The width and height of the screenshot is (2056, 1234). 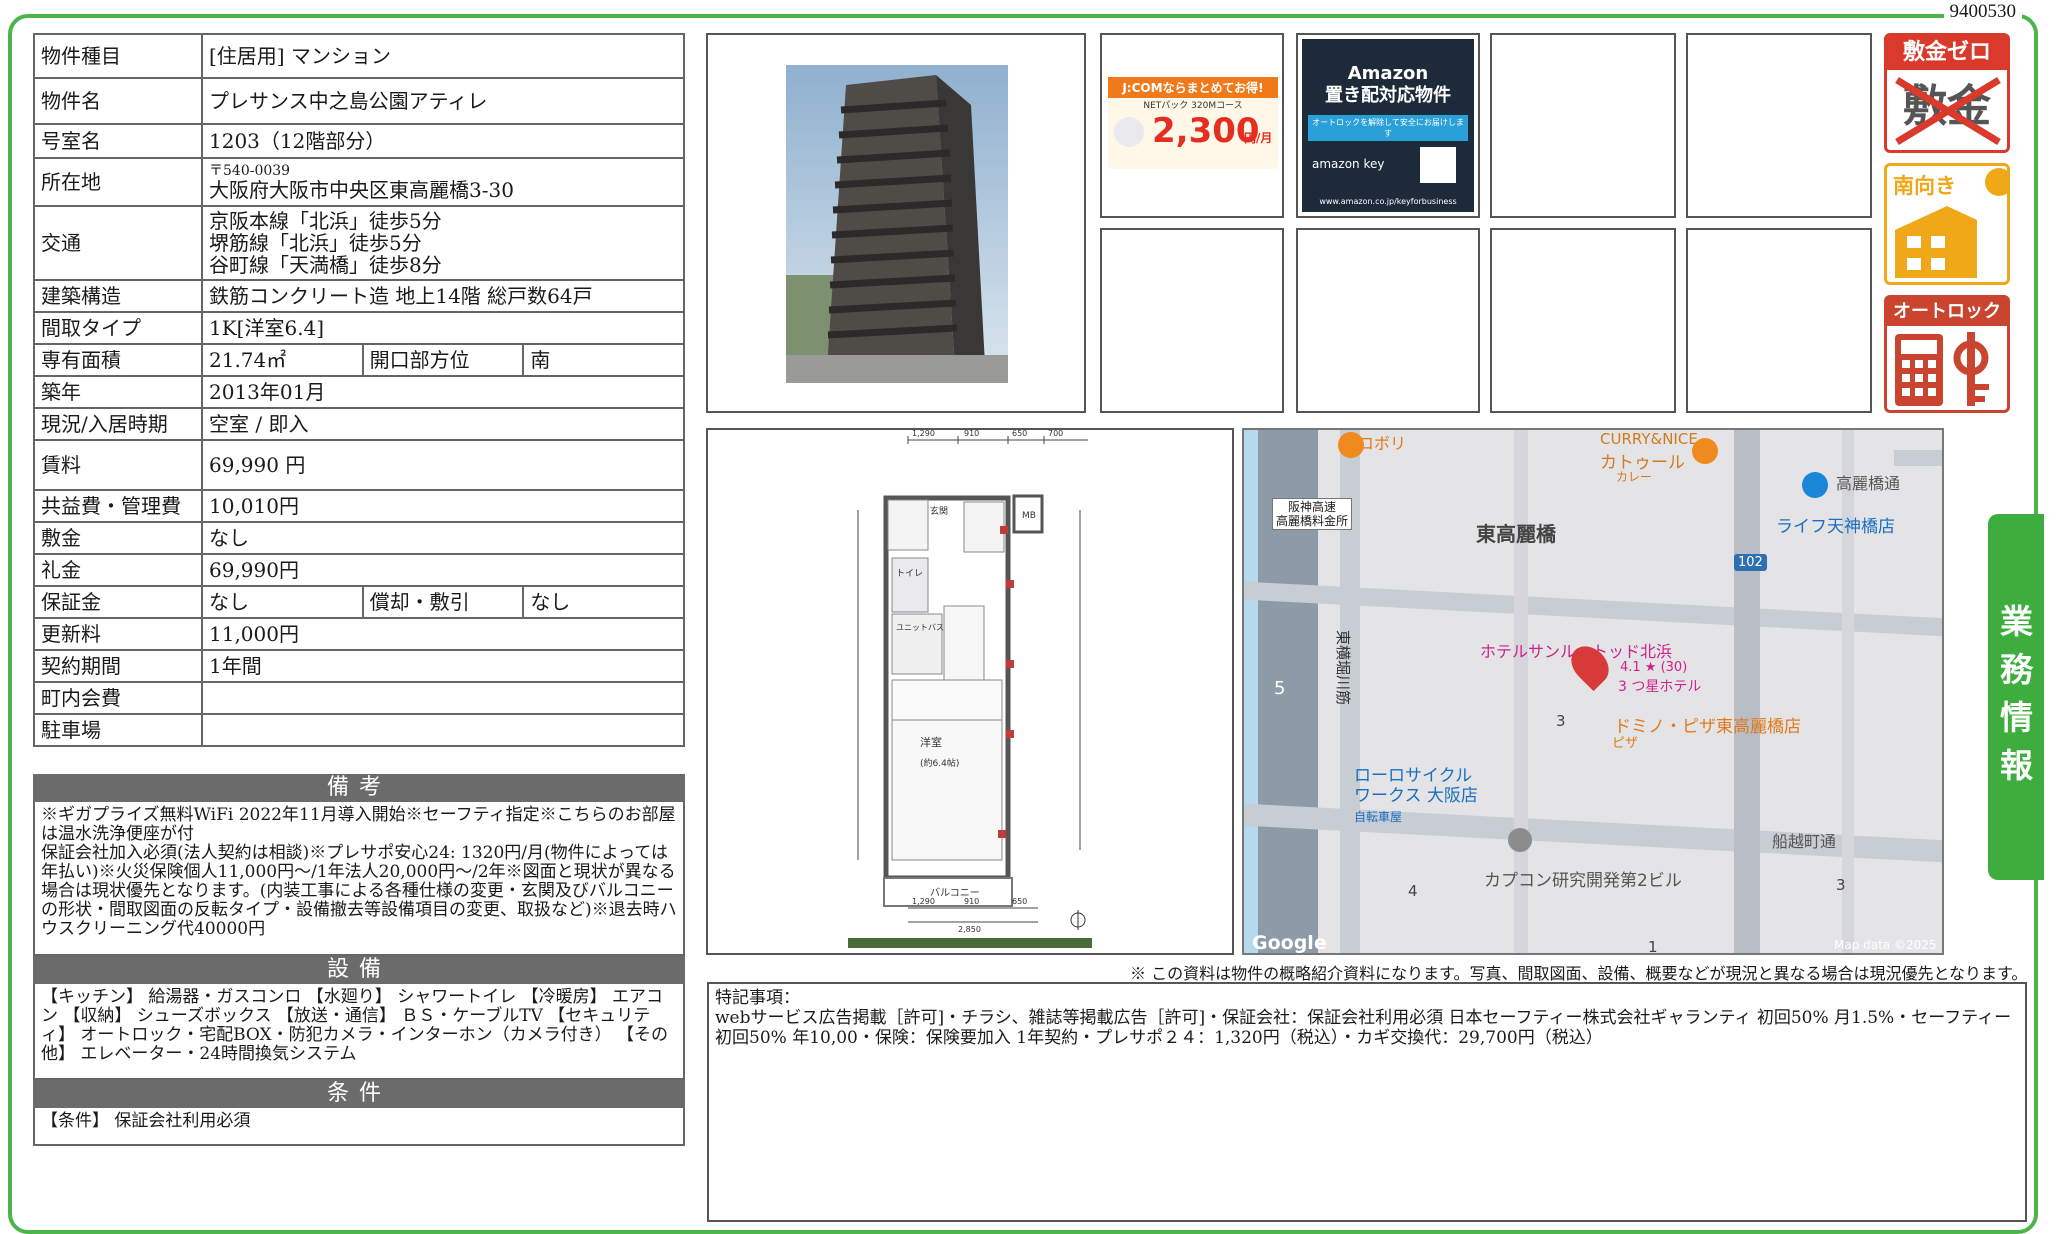 I want to click on value-address: 〒540-0039 大阪府大阪市中央区東高麗橋3-30, so click(x=443, y=182).